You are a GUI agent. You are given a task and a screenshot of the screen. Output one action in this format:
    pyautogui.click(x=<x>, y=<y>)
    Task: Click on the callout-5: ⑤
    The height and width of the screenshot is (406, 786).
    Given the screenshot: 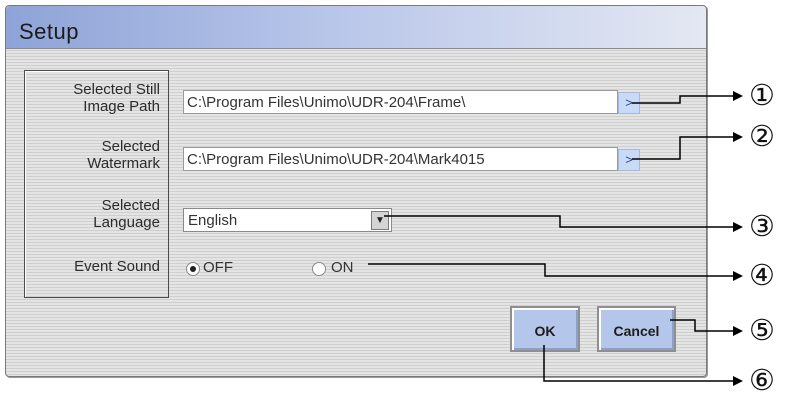 What is the action you would take?
    pyautogui.click(x=762, y=330)
    